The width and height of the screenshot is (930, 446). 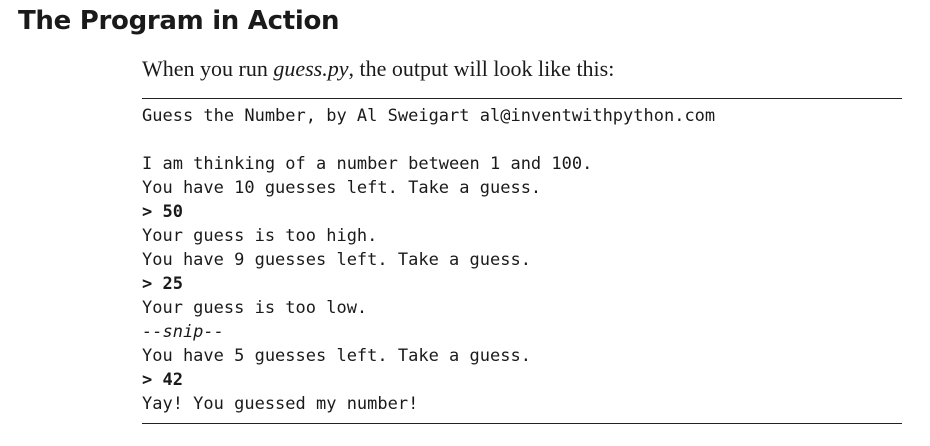 What do you see at coordinates (162, 284) in the screenshot?
I see `user-input-line: > 25` at bounding box center [162, 284].